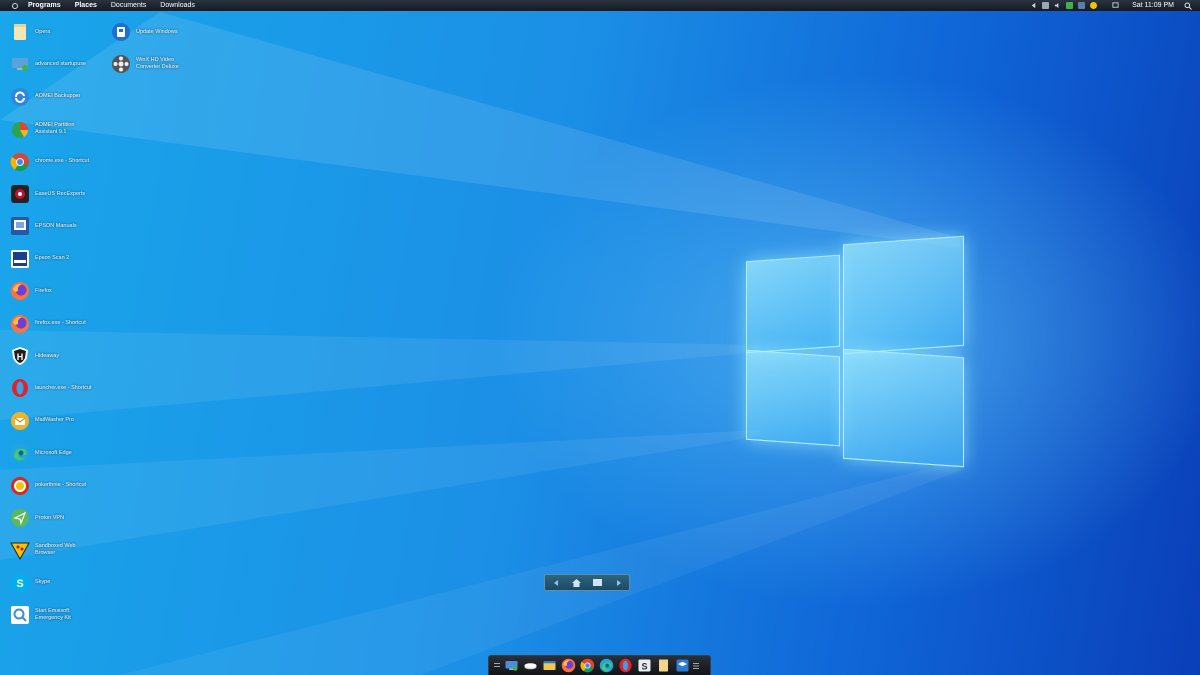 The image size is (1200, 675). Describe the element at coordinates (497, 666) in the screenshot. I see `dock-menu-icon` at that location.